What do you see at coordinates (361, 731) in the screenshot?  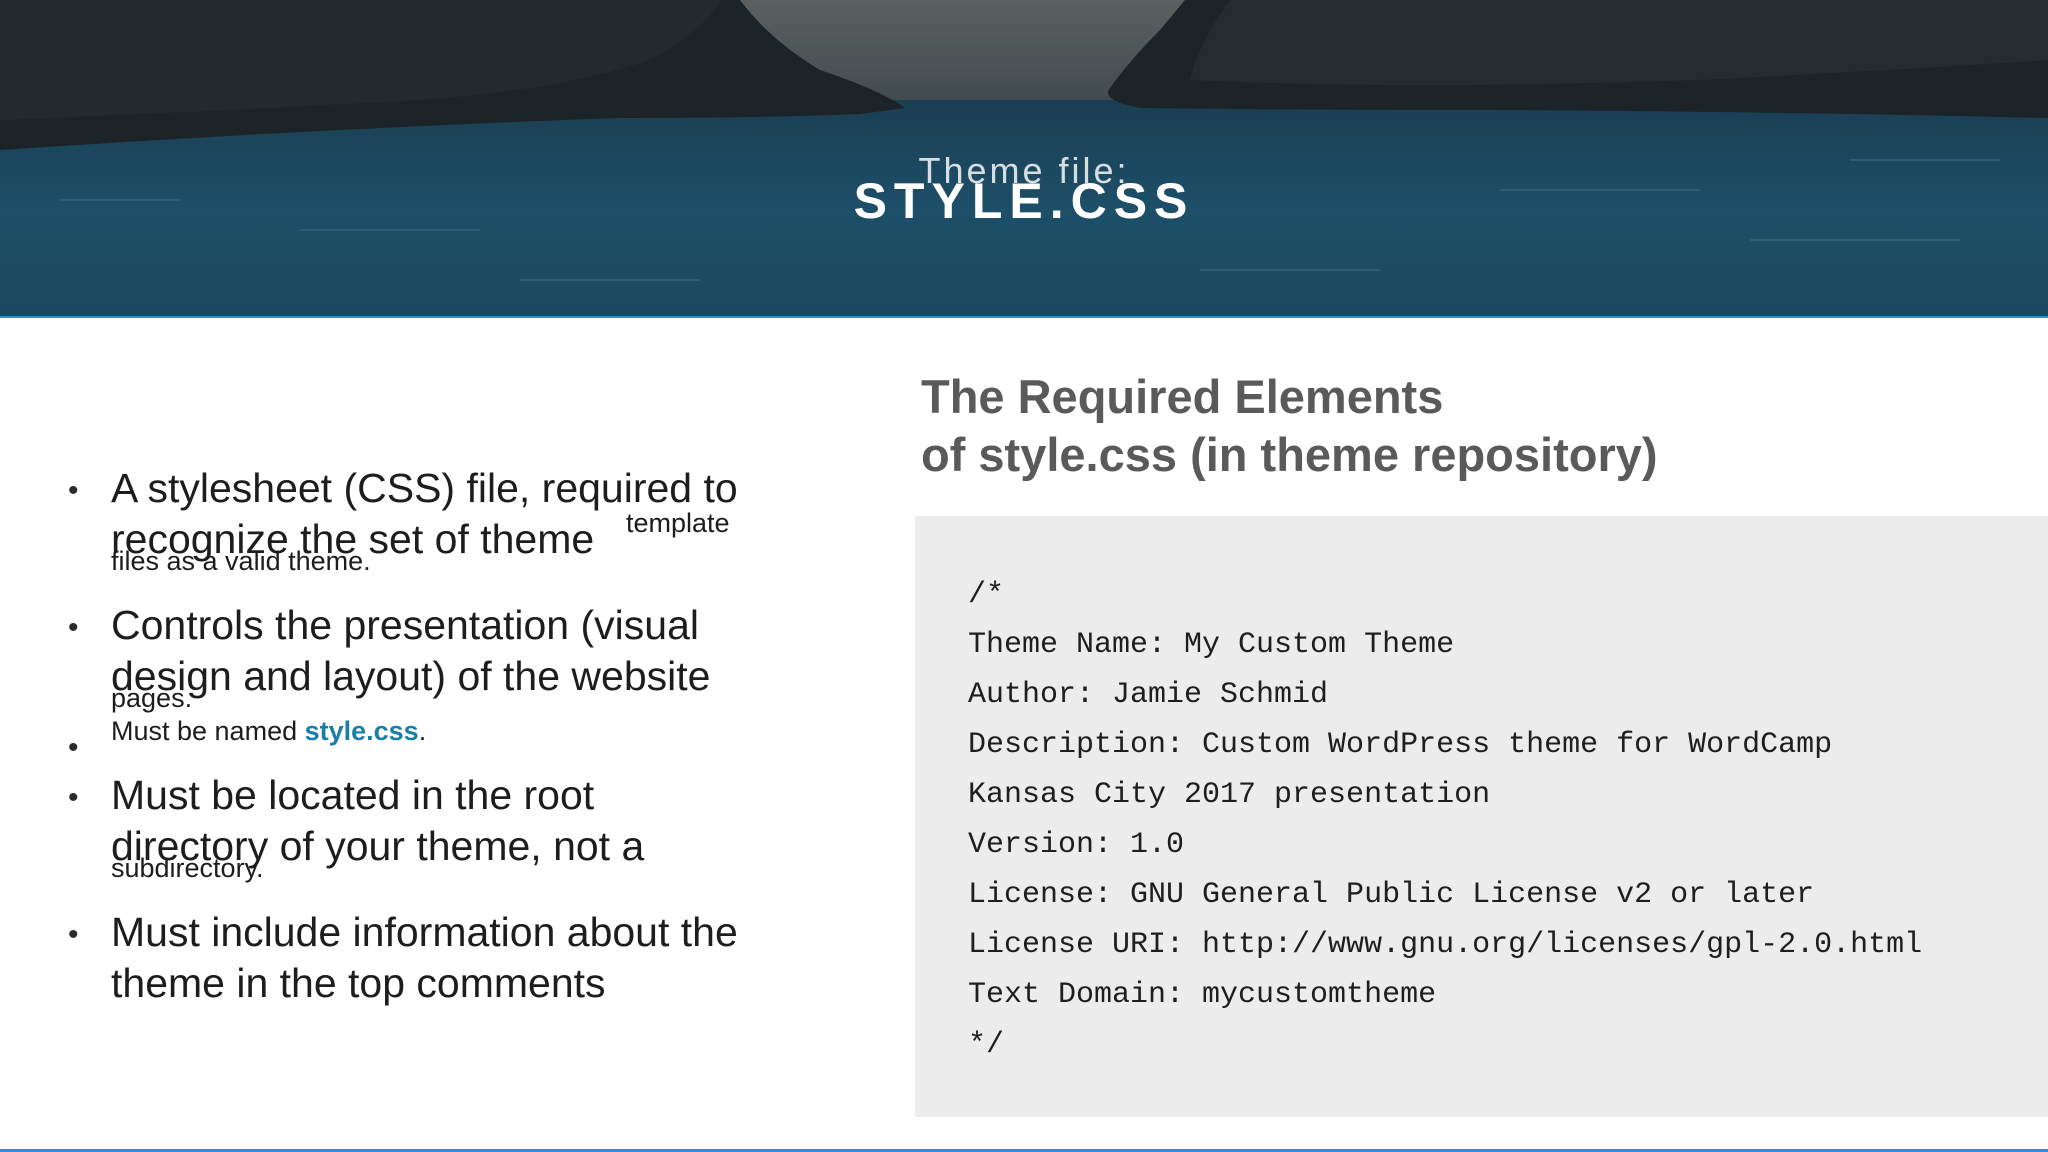 I see `style-css-highlight: style.css` at bounding box center [361, 731].